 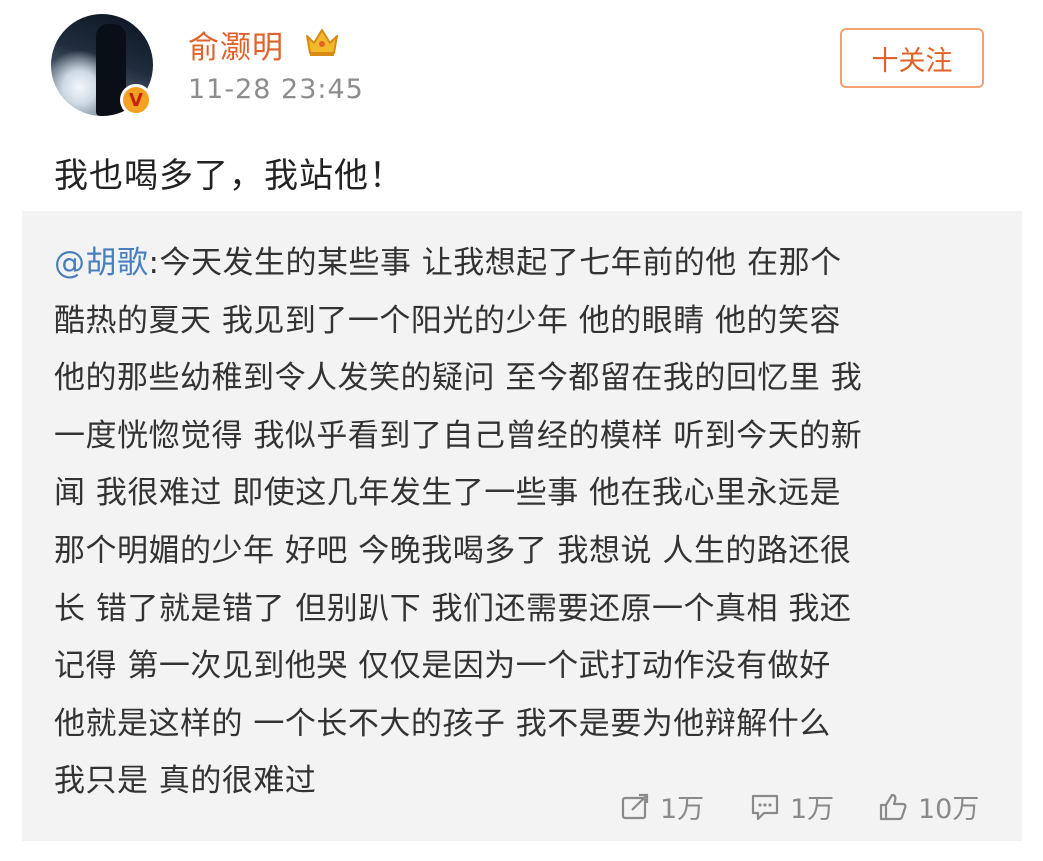 I want to click on like-button: 10万, so click(x=928, y=806).